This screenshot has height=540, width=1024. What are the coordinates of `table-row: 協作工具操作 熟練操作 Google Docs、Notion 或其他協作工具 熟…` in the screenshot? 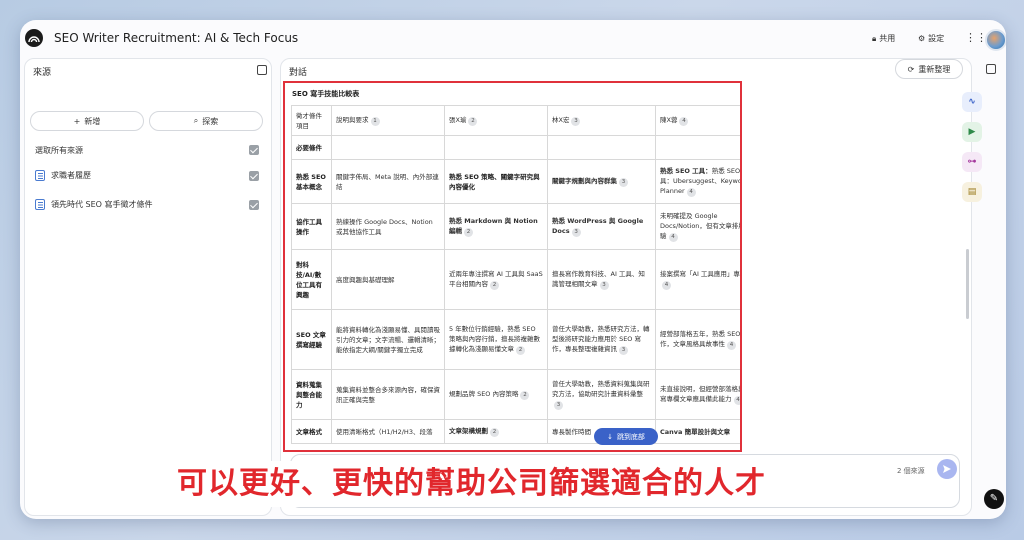 It's located at (515, 226).